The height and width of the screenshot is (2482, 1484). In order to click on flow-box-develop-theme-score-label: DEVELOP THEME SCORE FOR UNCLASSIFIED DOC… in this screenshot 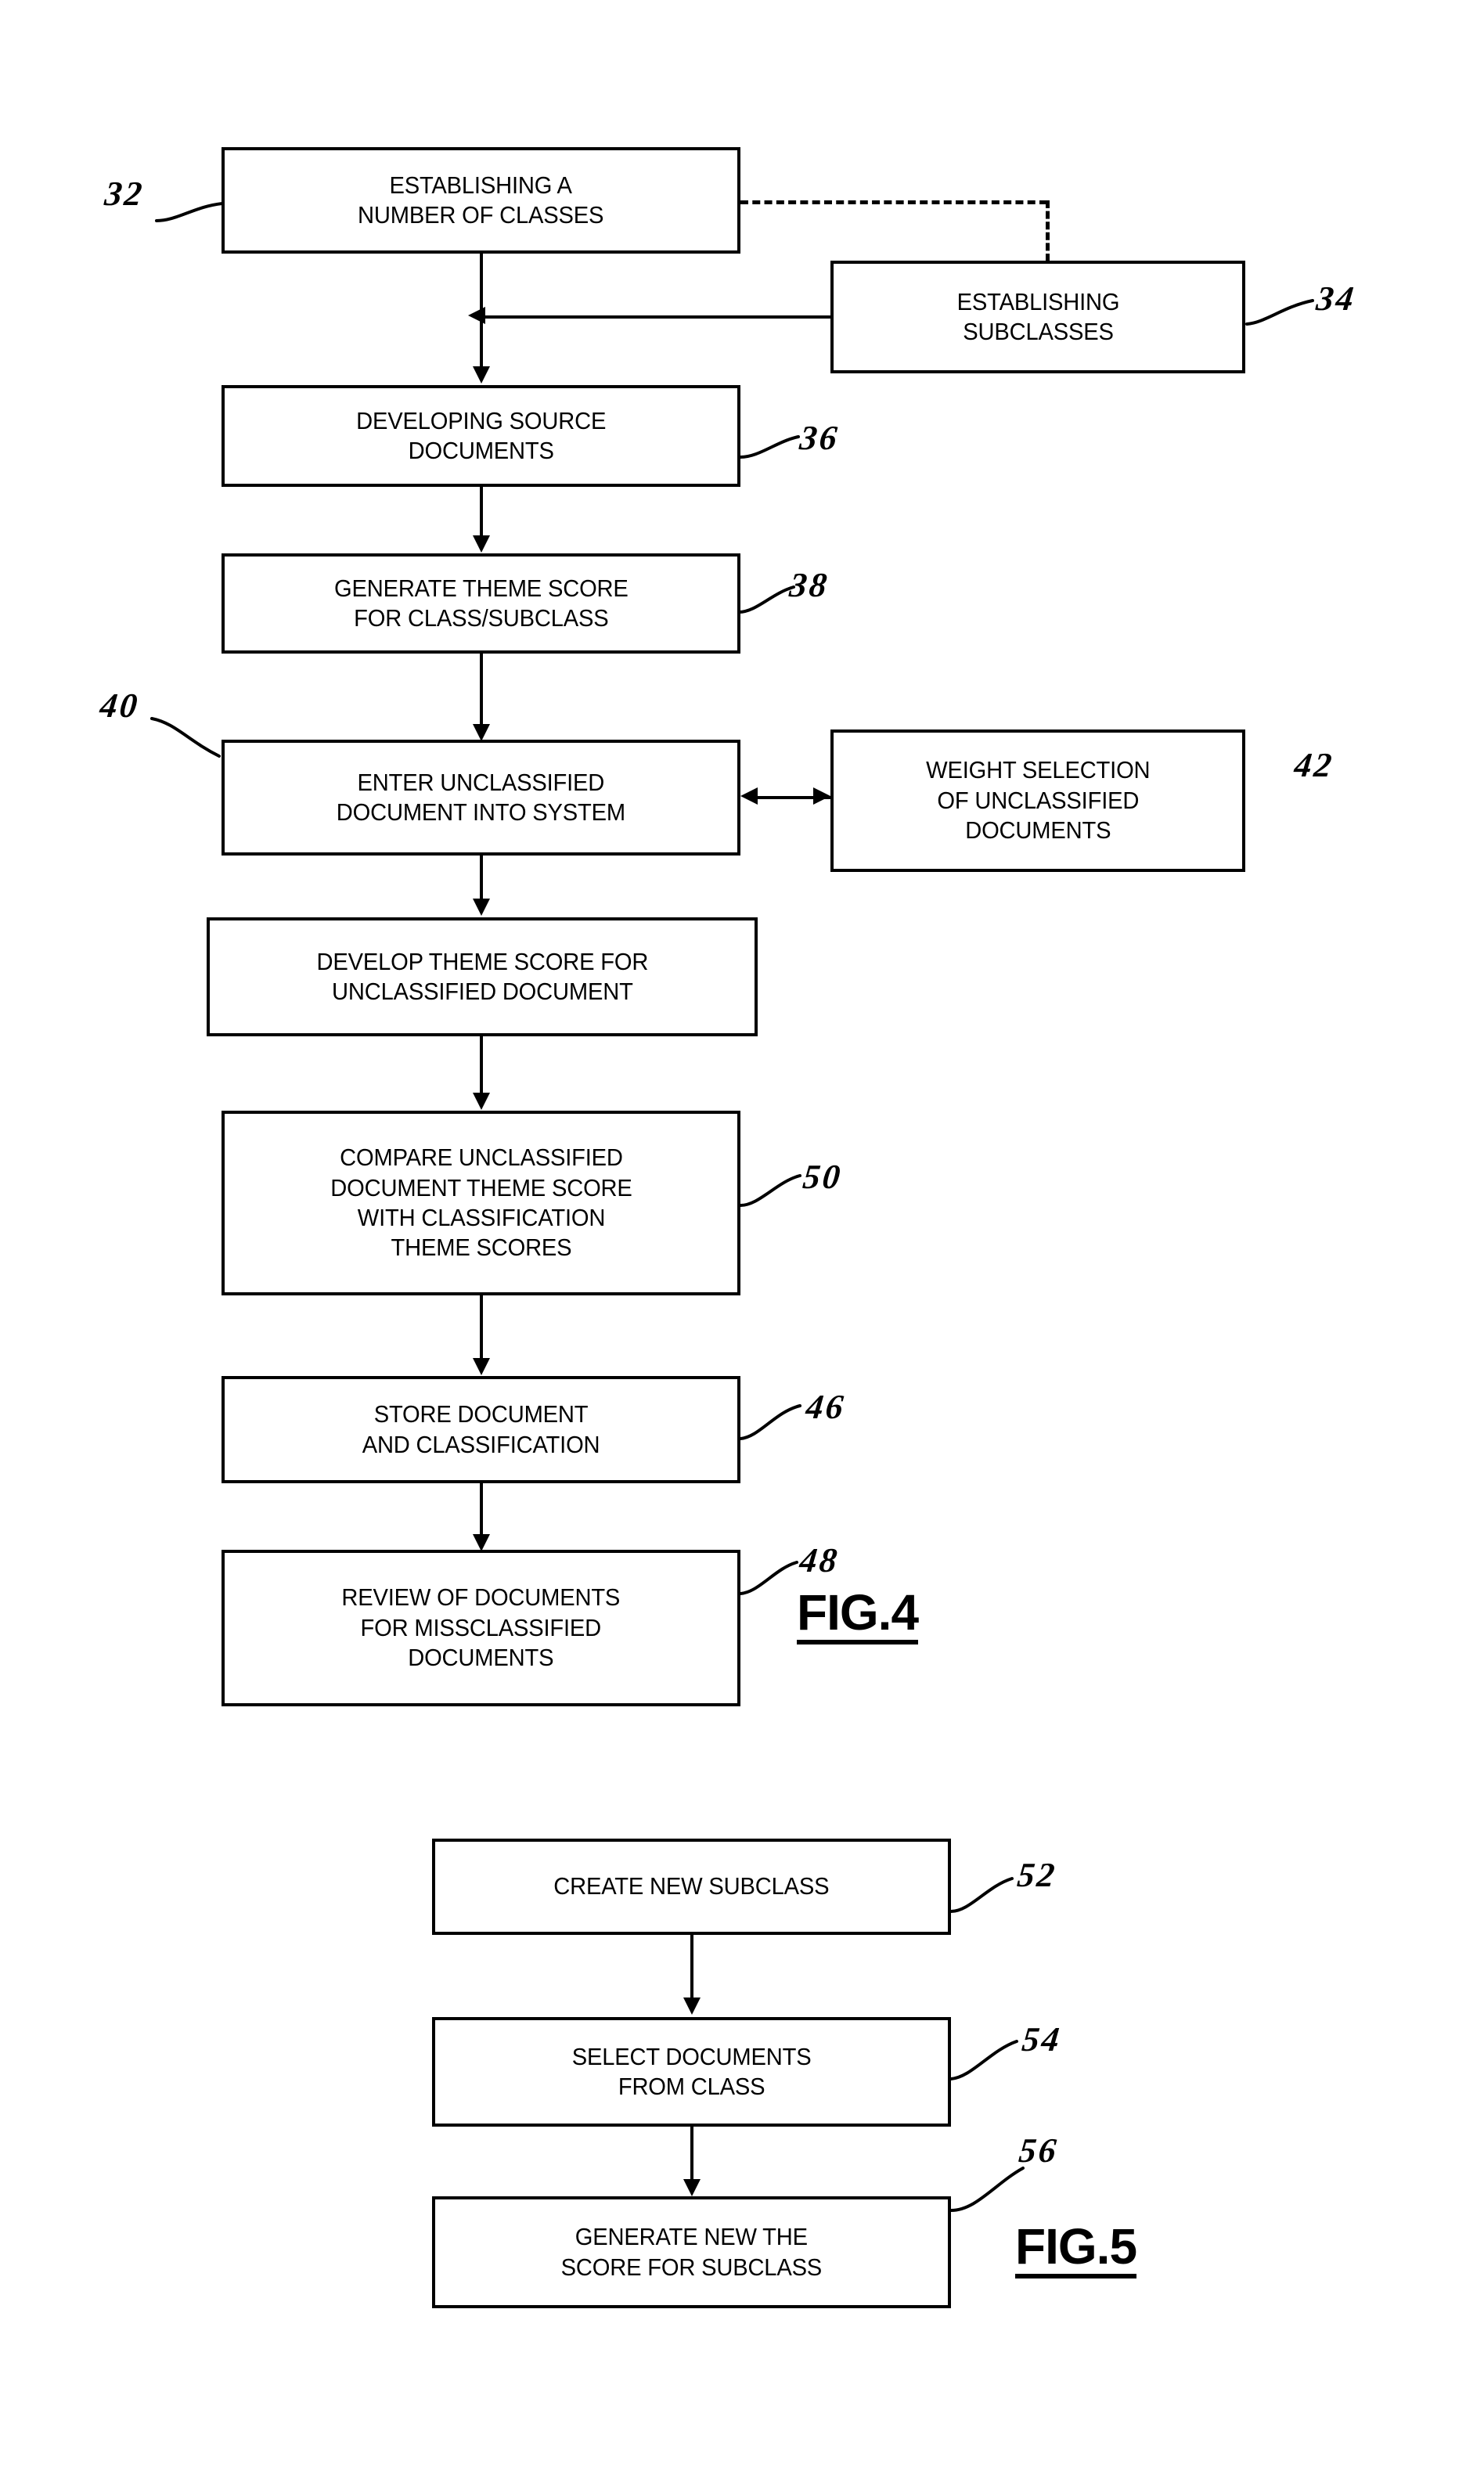, I will do `click(482, 976)`.